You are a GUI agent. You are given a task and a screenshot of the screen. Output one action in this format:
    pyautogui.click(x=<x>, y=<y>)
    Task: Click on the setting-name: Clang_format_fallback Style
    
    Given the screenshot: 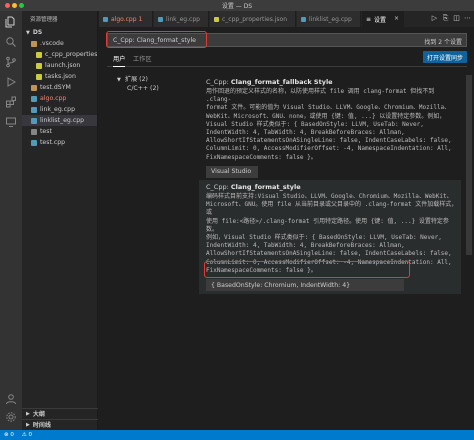 What is the action you would take?
    pyautogui.click(x=281, y=82)
    